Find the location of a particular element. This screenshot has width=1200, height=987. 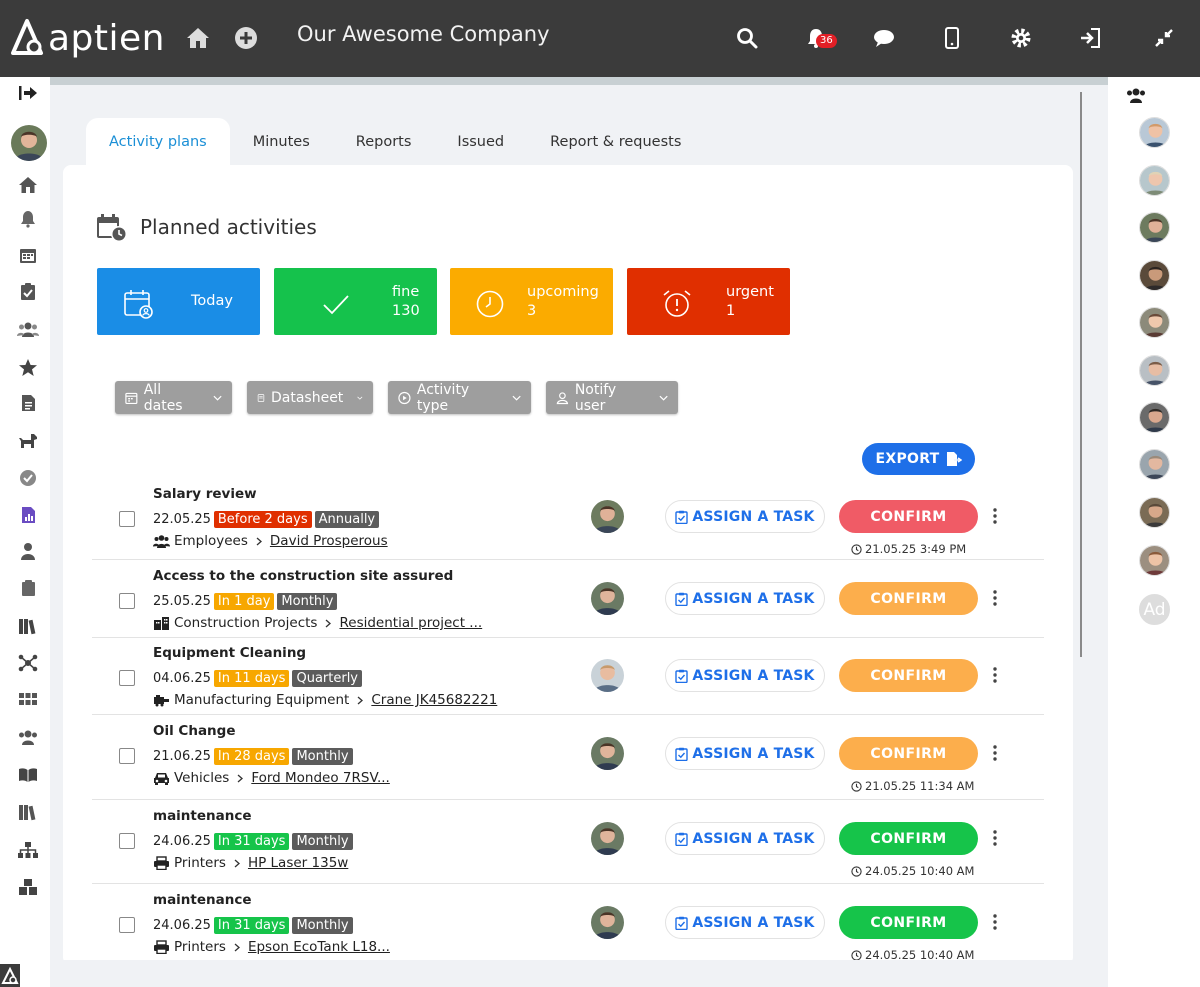

sidebar-item-network is located at coordinates (28, 663).